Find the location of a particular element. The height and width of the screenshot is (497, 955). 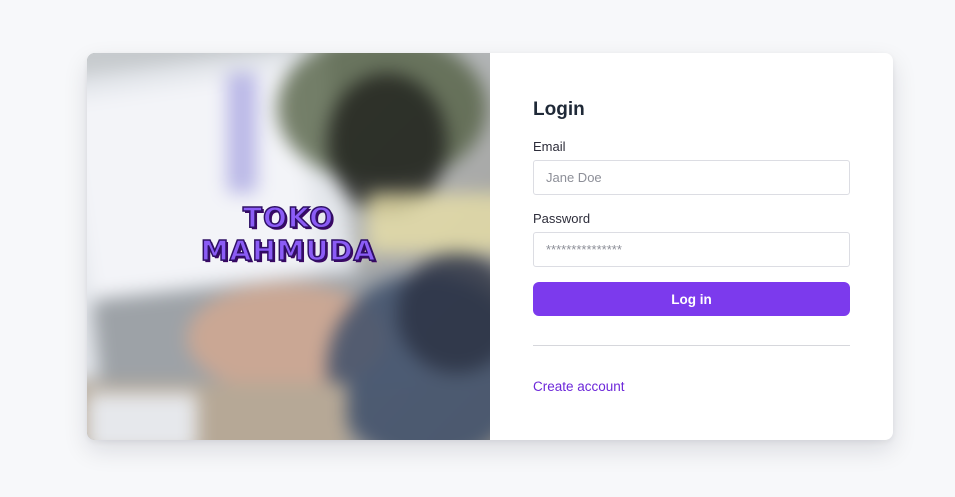

brand-line-2: MAHMUDA is located at coordinates (288, 250).